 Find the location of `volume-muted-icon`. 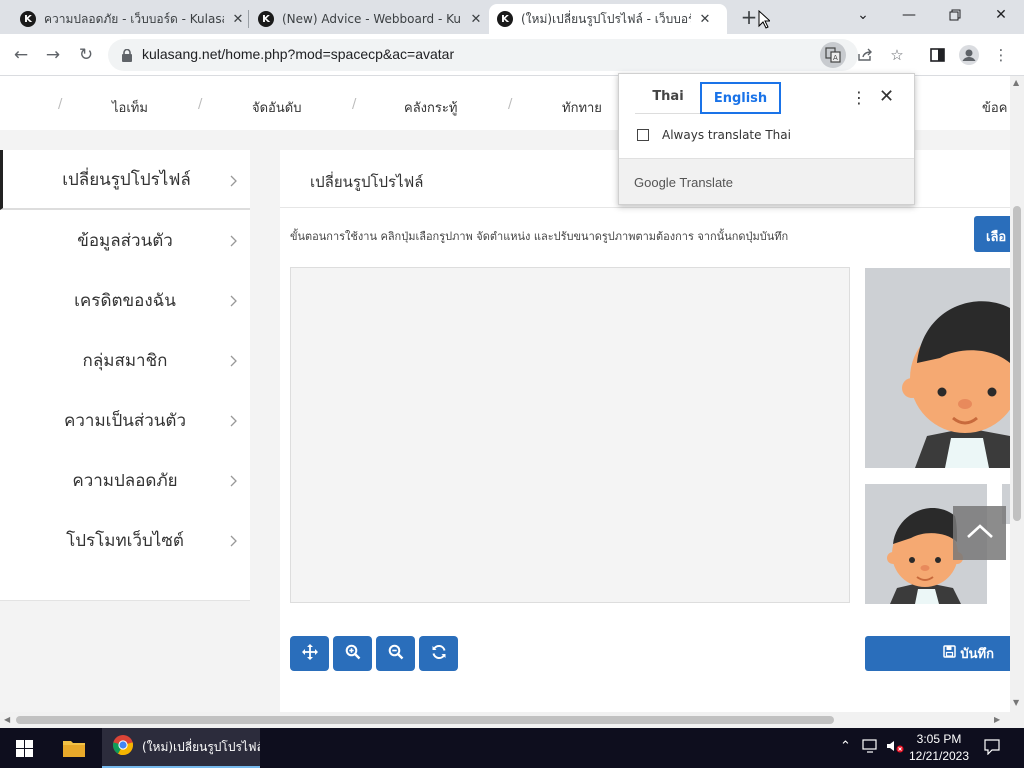

volume-muted-icon is located at coordinates (895, 748).